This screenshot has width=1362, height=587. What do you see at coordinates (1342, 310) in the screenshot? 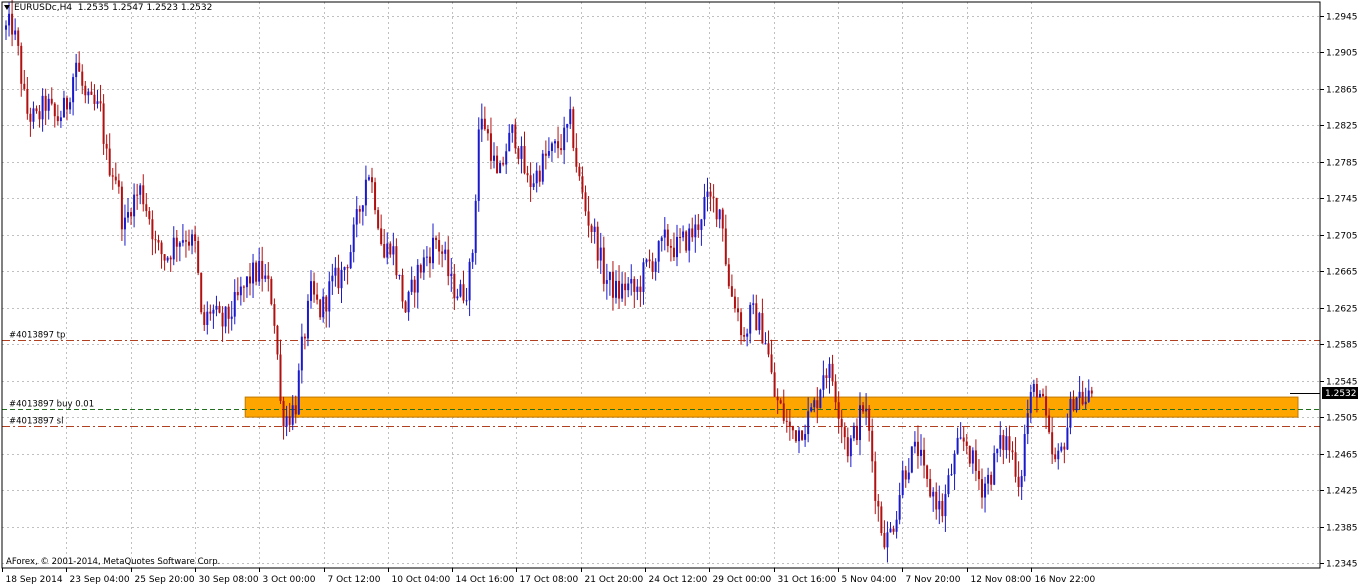
I see `price-tick-label: 1.2625` at bounding box center [1342, 310].